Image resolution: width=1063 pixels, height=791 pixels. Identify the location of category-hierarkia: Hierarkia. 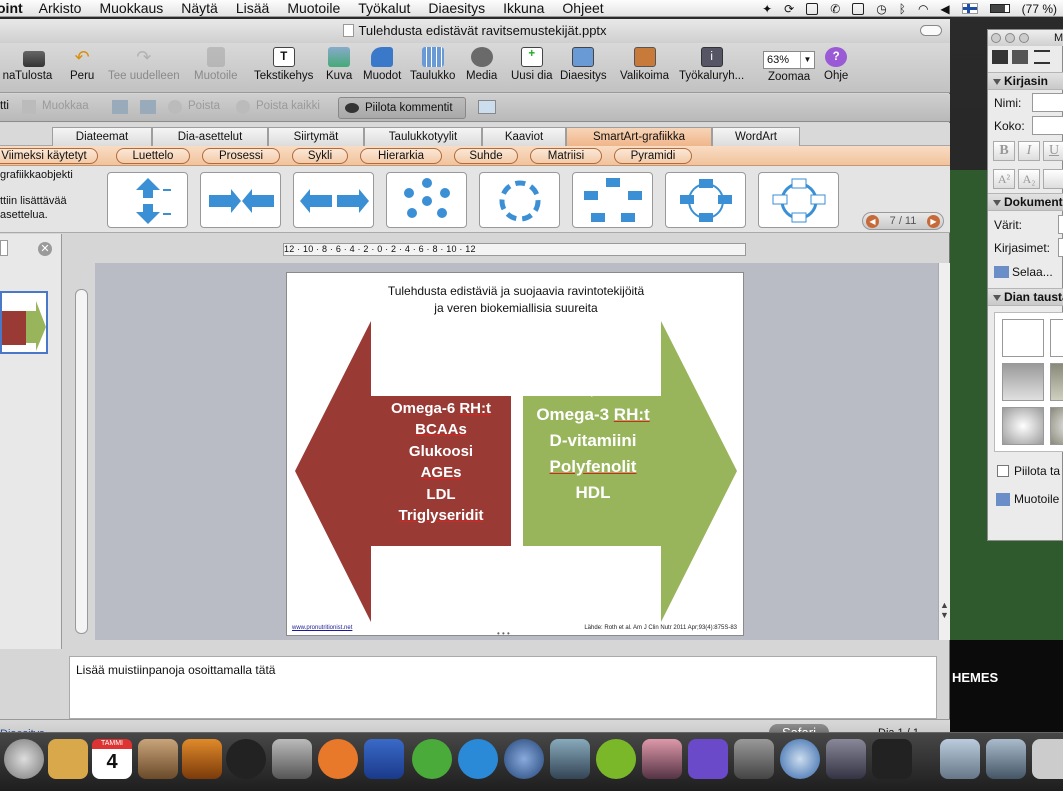
(401, 156).